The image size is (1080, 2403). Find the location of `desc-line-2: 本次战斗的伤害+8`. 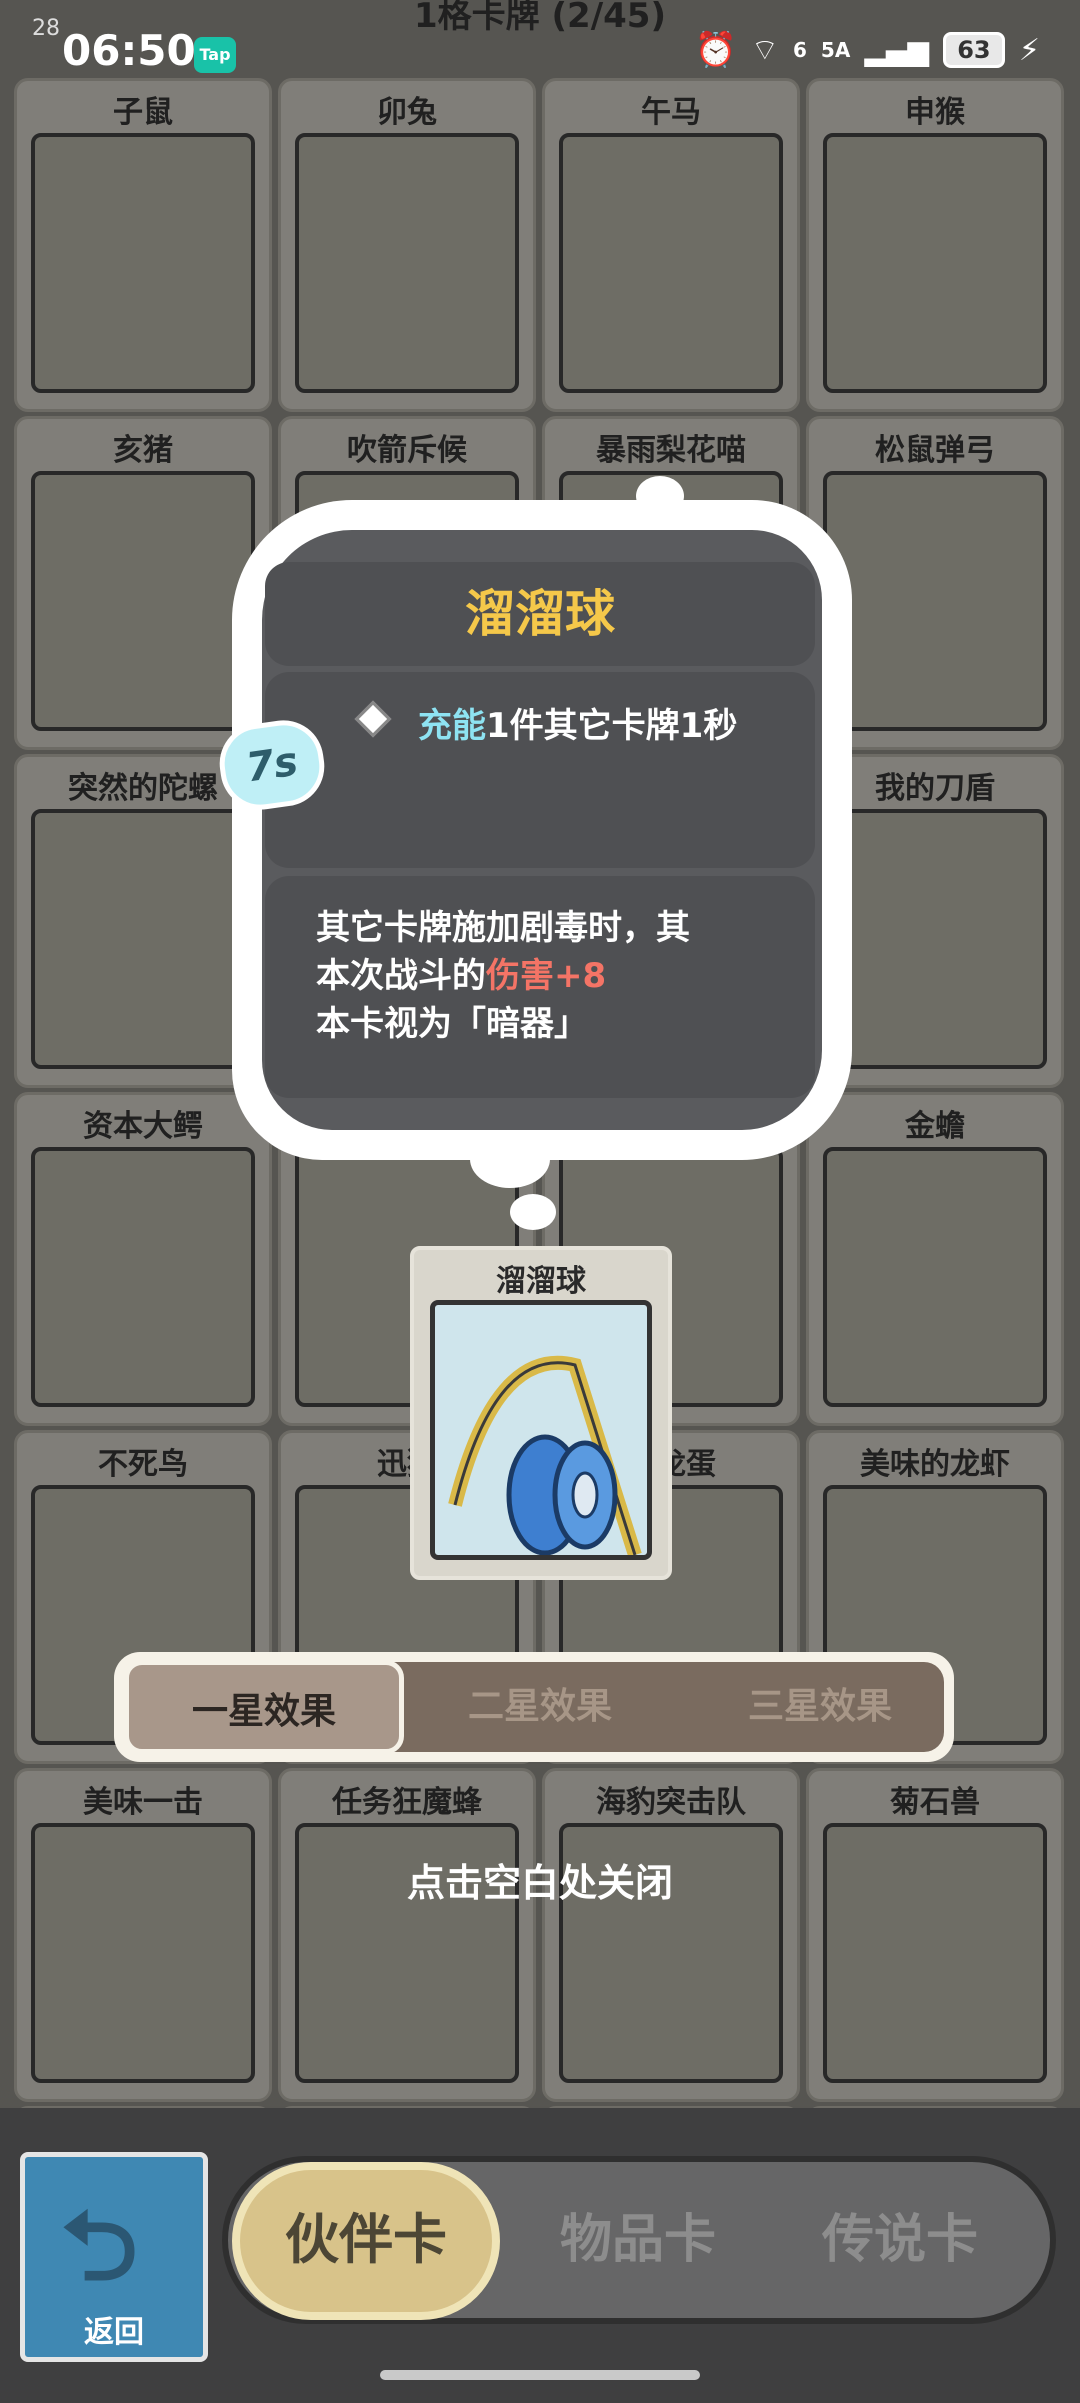

desc-line-2: 本次战斗的伤害+8 is located at coordinates (556, 976).